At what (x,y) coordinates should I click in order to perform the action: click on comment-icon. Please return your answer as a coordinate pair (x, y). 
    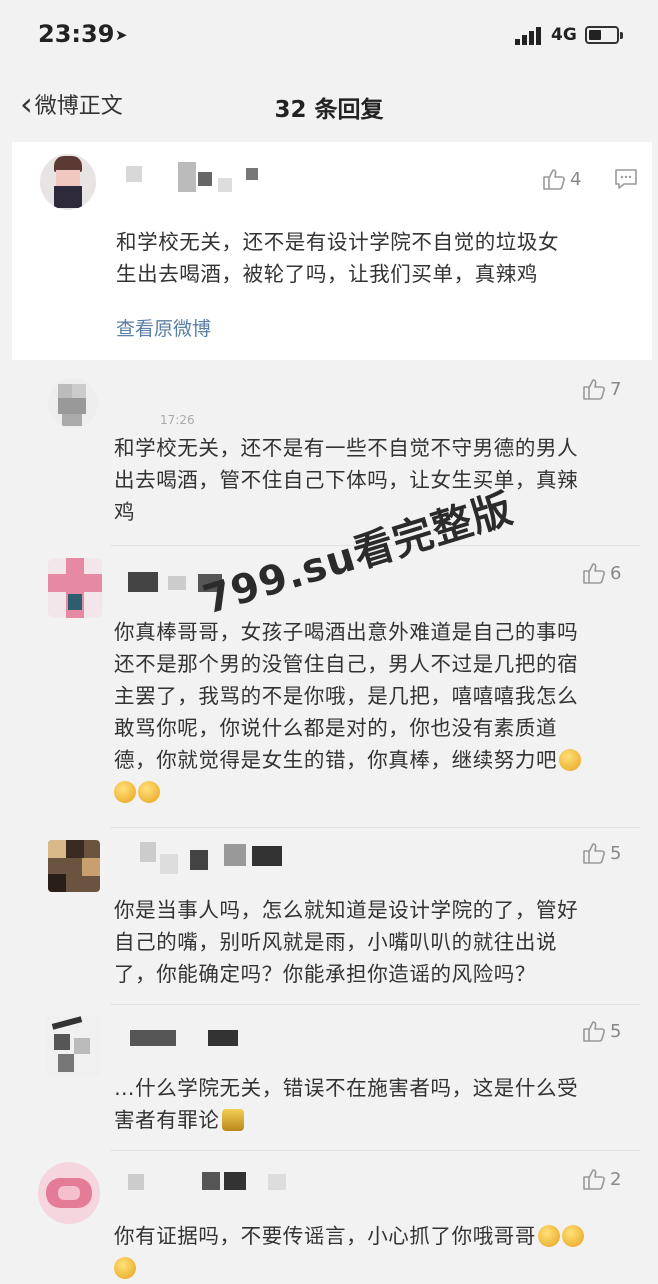
    Looking at the image, I should click on (626, 179).